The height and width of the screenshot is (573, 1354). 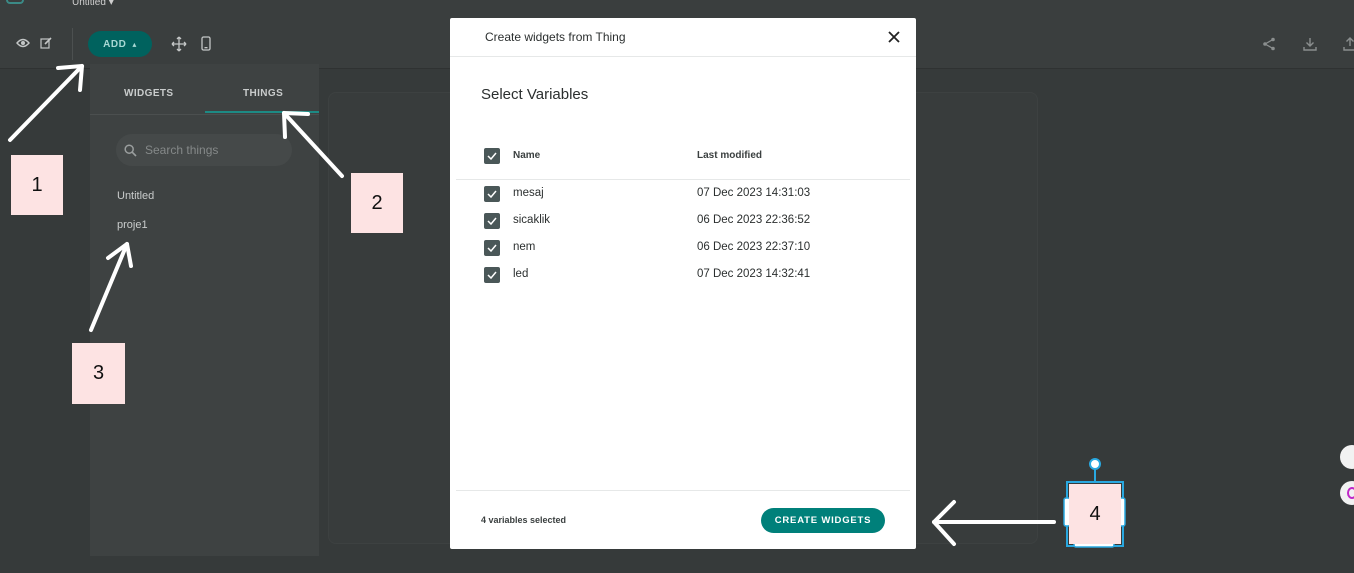 I want to click on annotation-badge-4: 4, so click(x=1095, y=514).